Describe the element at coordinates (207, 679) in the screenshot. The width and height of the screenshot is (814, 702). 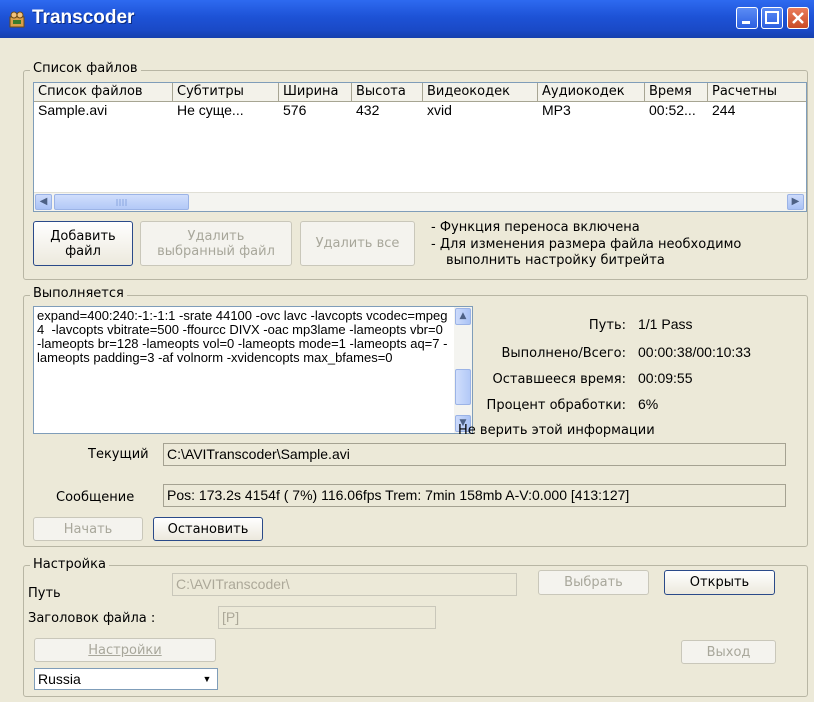
I see `chevron-down-icon: ▼` at that location.